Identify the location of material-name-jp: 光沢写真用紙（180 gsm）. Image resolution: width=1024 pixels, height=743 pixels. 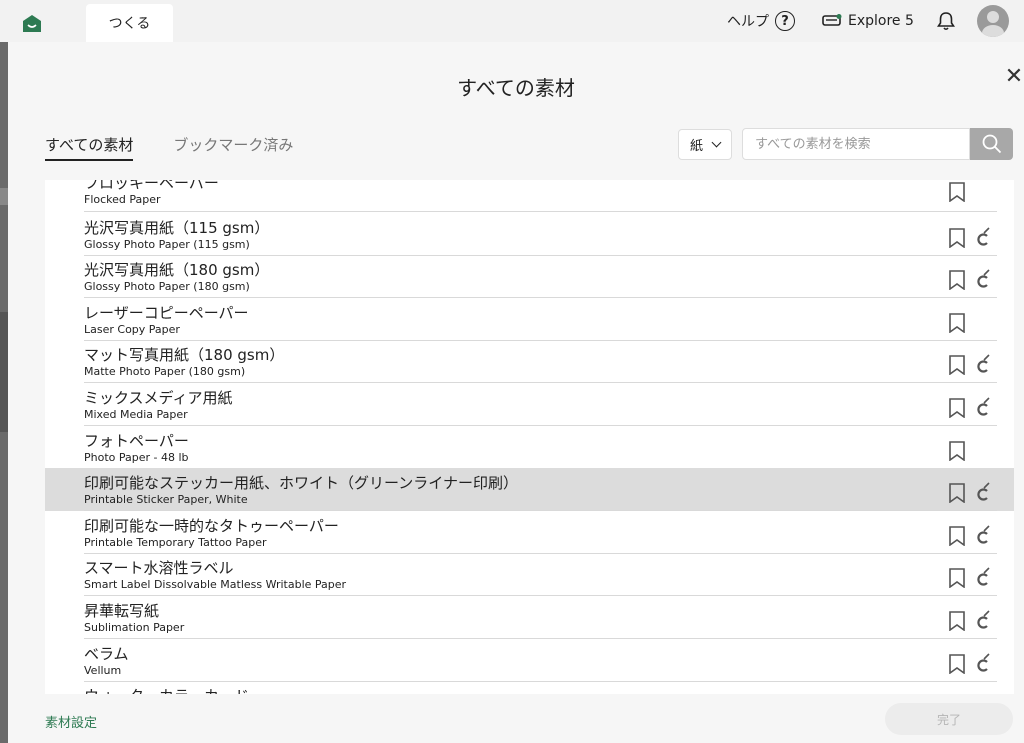
(177, 270).